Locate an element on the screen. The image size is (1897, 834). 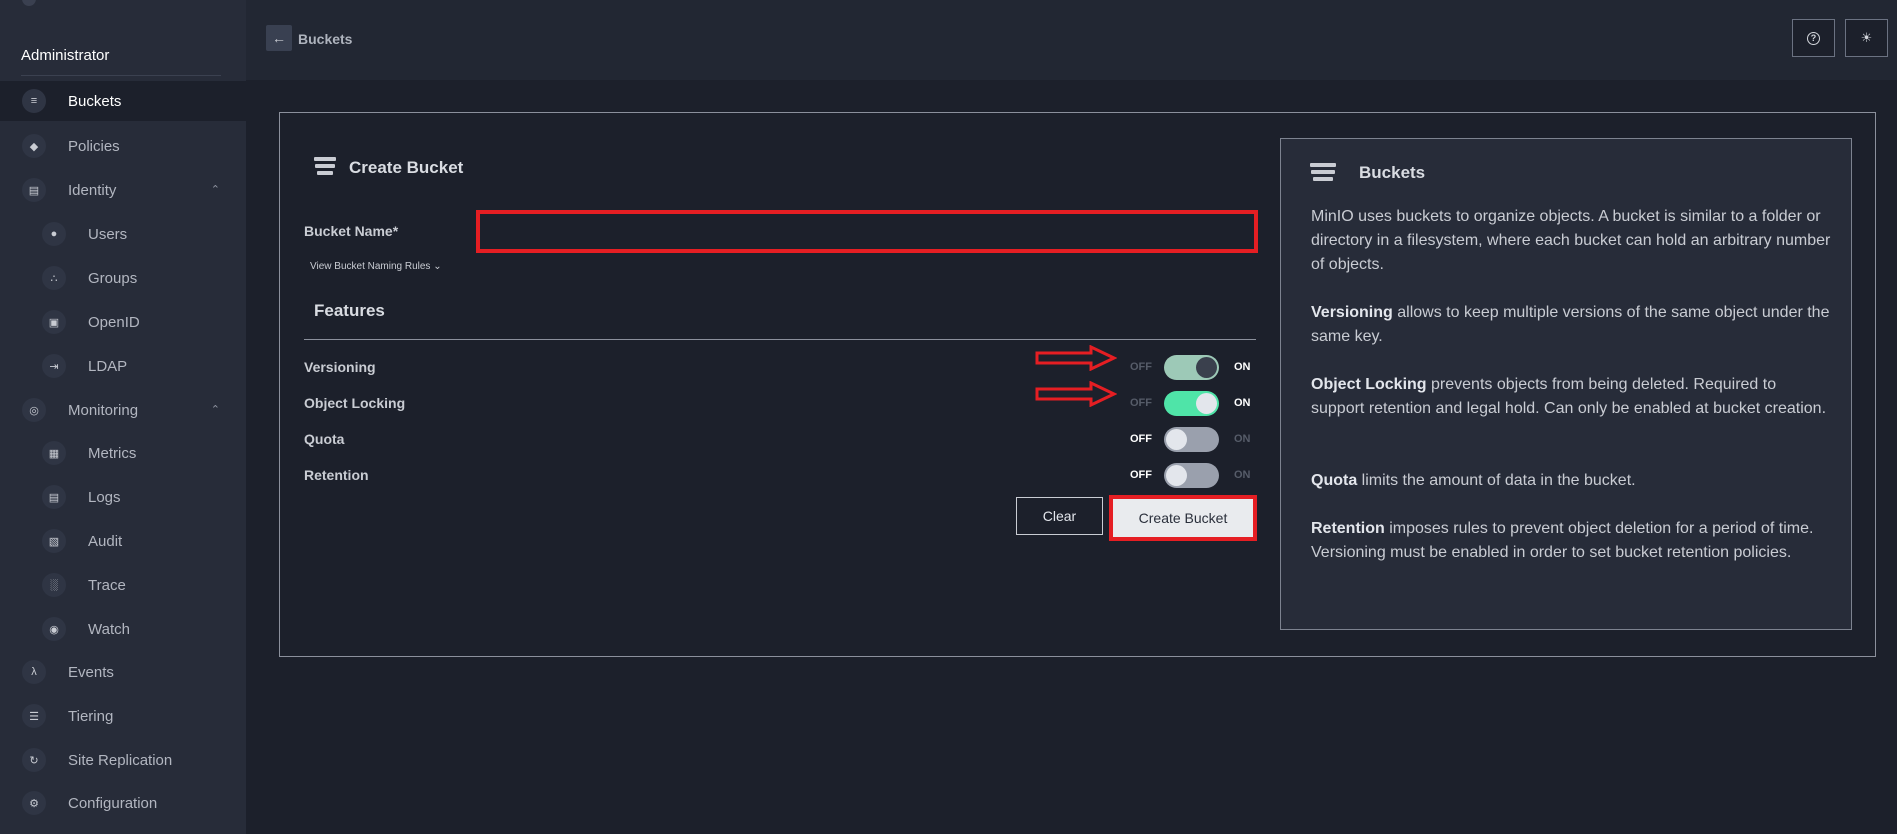
sidebar-item-logs: ▤ Logs is located at coordinates (123, 497).